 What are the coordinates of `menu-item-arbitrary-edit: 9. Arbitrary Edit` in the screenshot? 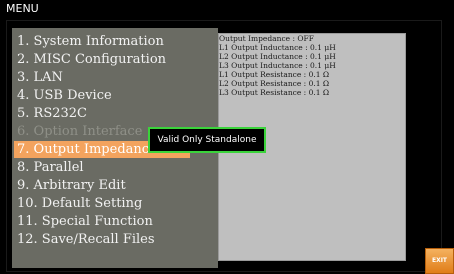 It's located at (71, 185).